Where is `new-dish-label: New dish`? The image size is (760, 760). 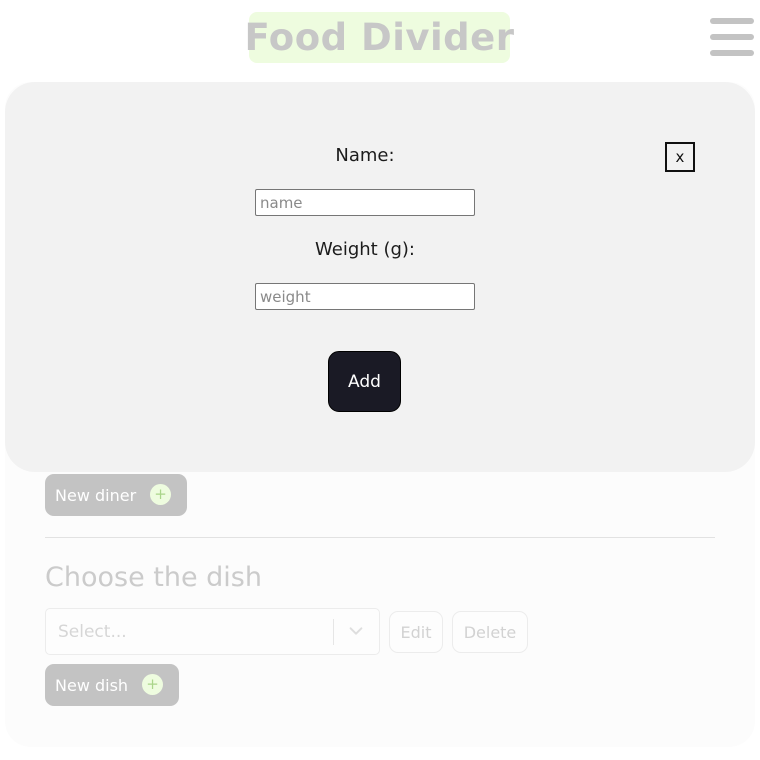
new-dish-label: New dish is located at coordinates (92, 685).